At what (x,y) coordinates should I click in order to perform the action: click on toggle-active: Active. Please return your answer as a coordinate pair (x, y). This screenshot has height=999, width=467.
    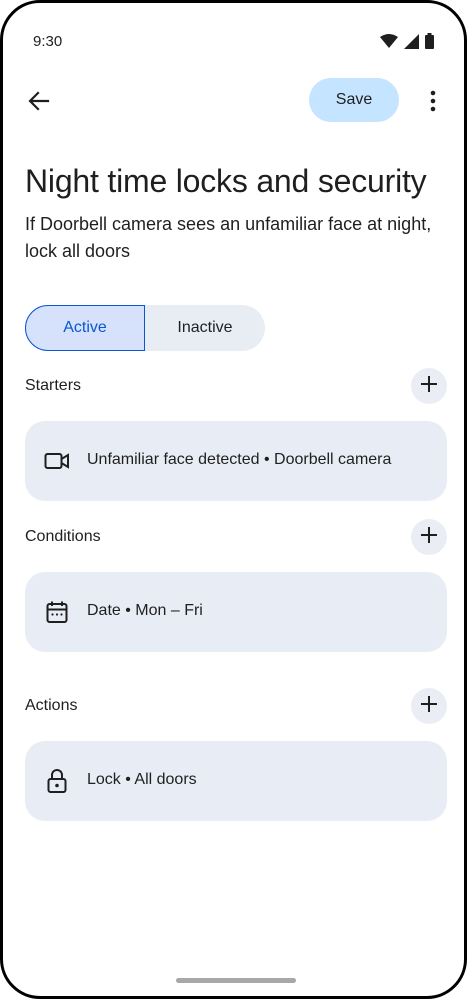
    Looking at the image, I should click on (85, 328).